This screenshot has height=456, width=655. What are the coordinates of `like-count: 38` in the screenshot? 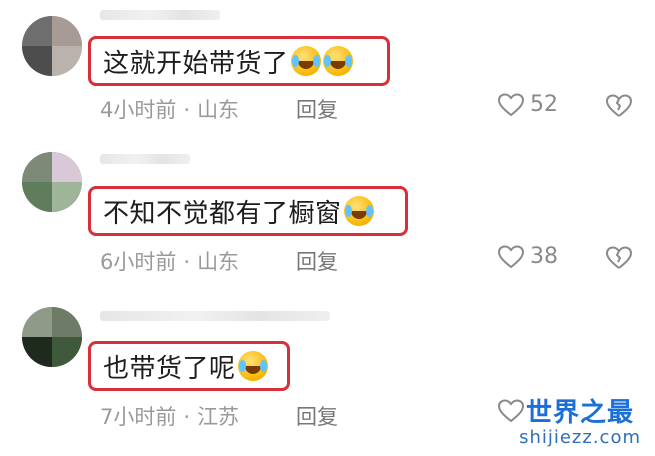 It's located at (544, 256).